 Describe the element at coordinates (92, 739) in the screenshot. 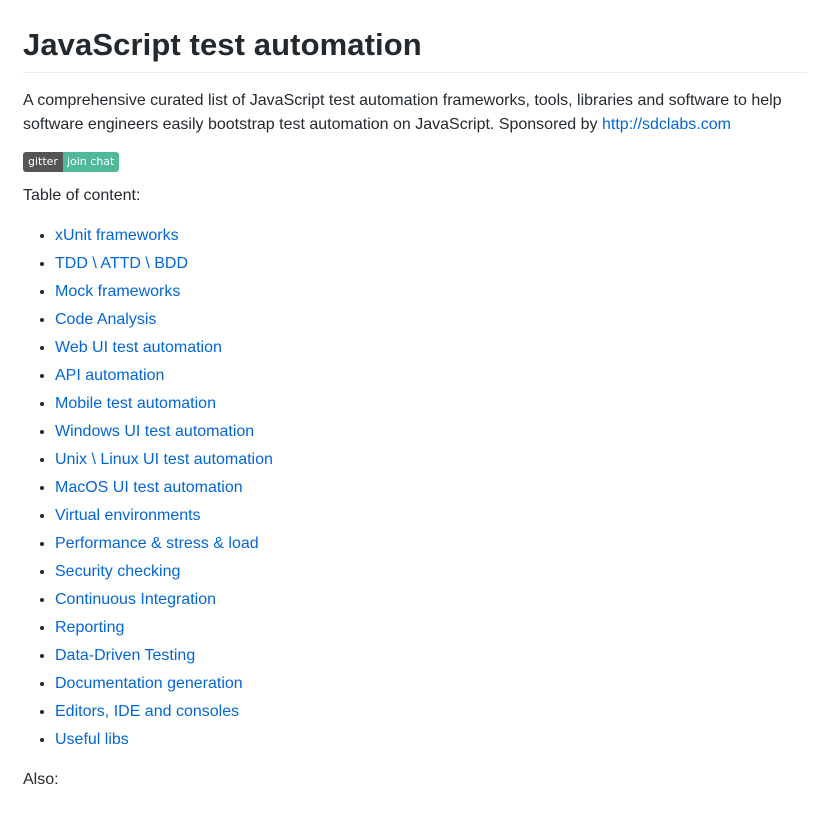

I see `toc-link-useful-libs: Useful libs` at that location.